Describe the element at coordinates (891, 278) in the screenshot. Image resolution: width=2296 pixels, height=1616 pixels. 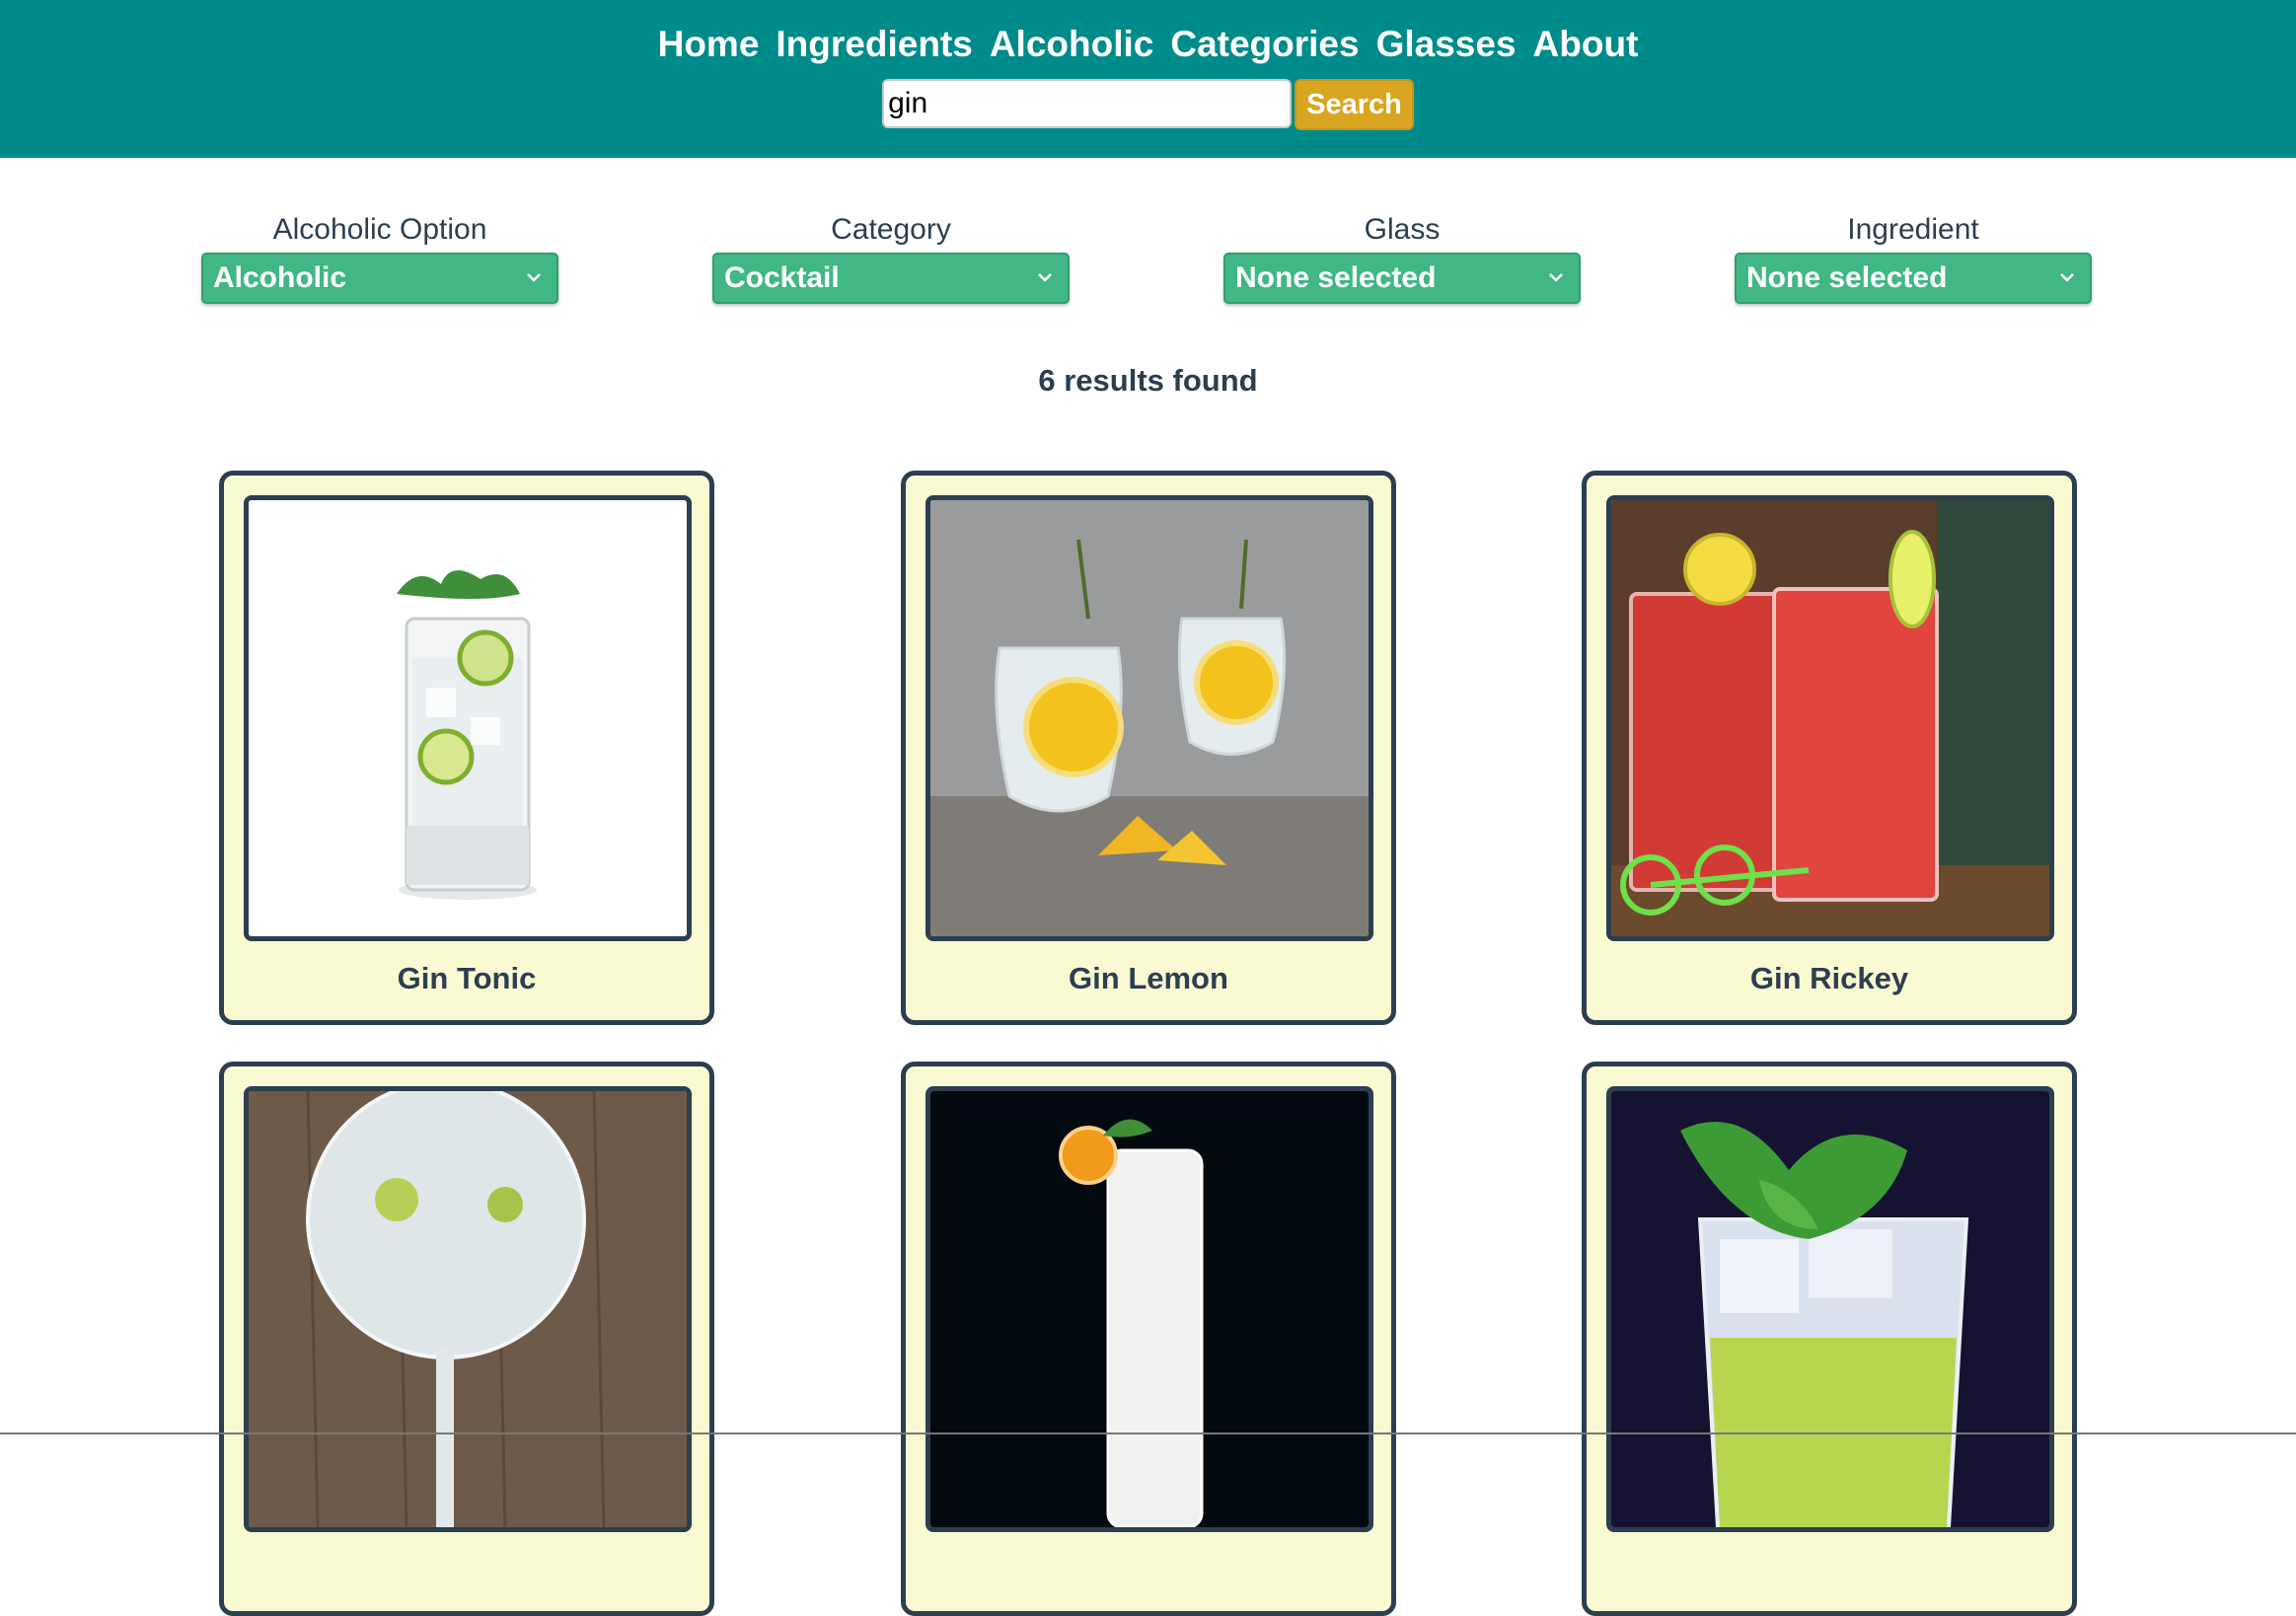
I see `category-select: Cocktail` at that location.